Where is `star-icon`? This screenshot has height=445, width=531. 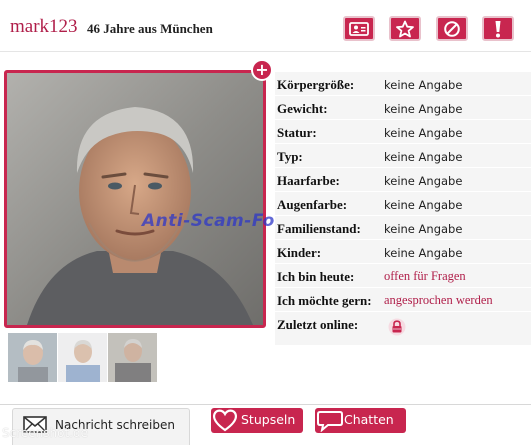 star-icon is located at coordinates (405, 28).